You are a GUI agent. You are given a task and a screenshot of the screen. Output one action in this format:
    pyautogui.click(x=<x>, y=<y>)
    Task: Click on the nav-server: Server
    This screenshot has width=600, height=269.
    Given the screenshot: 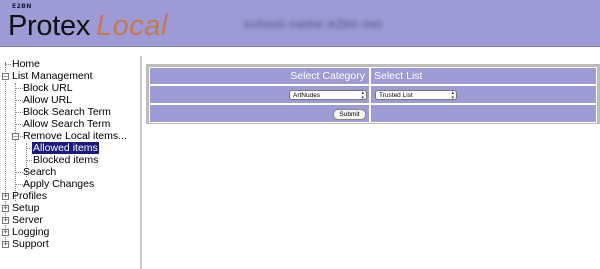 What is the action you would take?
    pyautogui.click(x=27, y=220)
    